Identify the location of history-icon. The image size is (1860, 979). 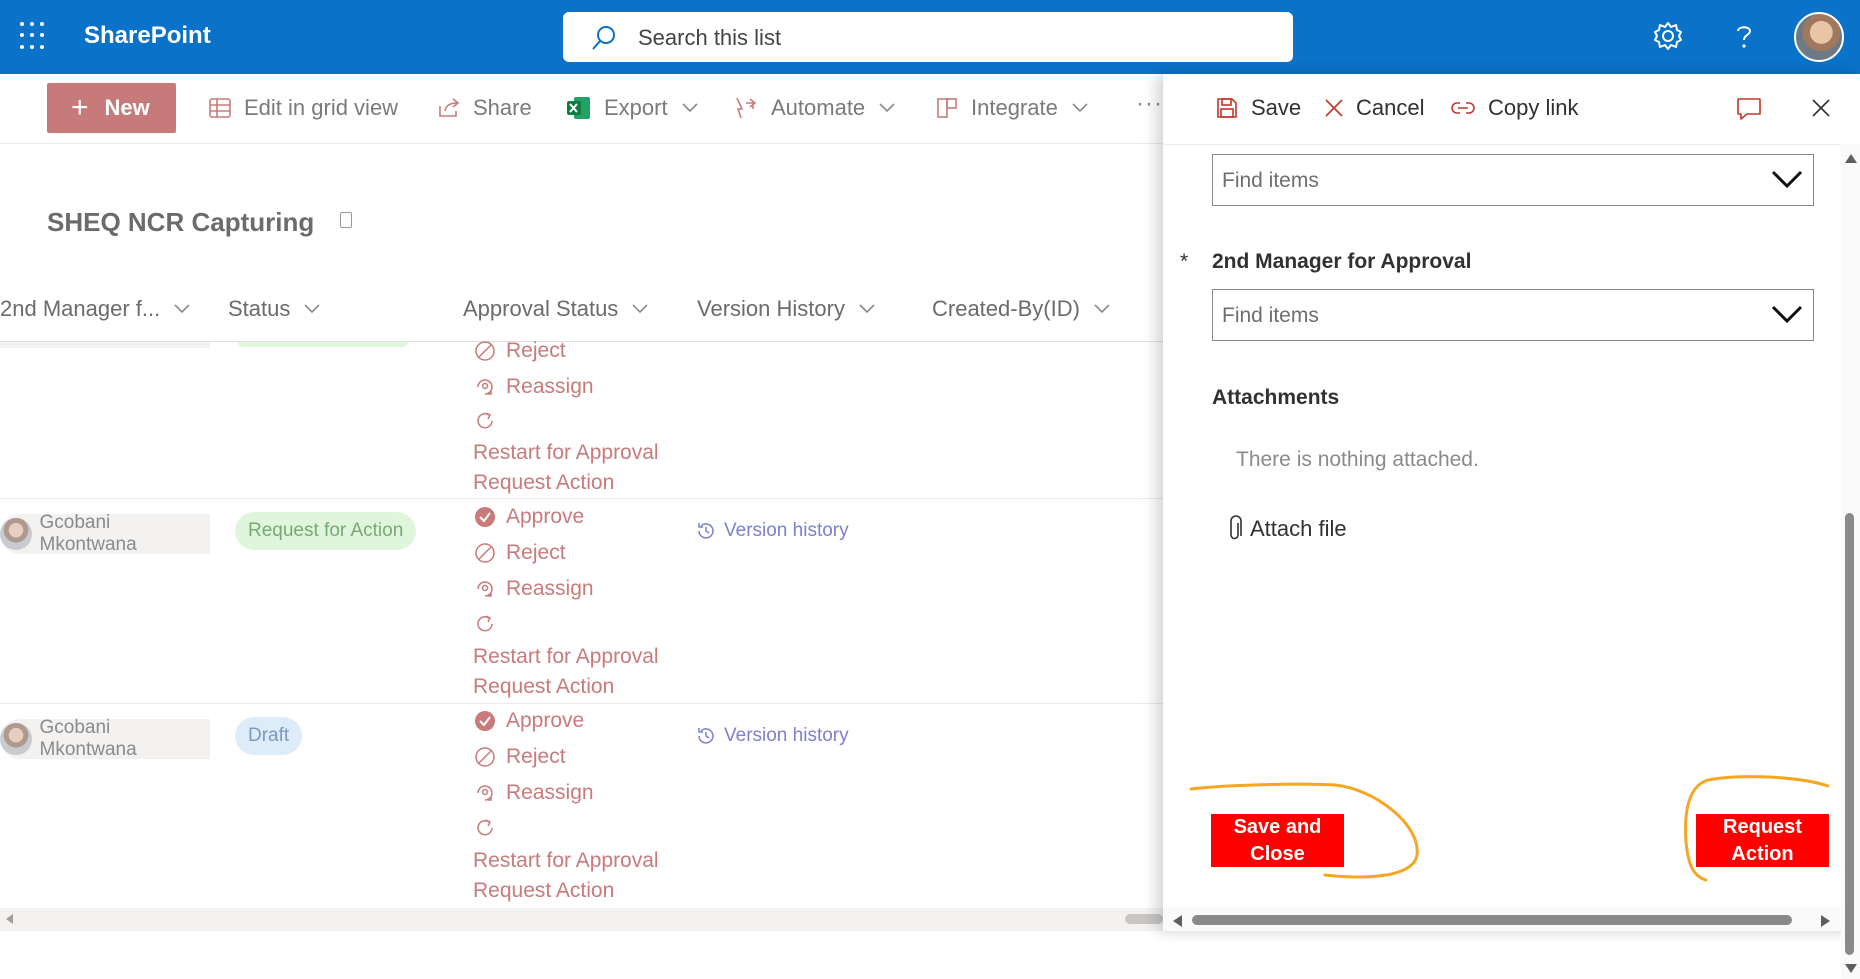
(706, 736).